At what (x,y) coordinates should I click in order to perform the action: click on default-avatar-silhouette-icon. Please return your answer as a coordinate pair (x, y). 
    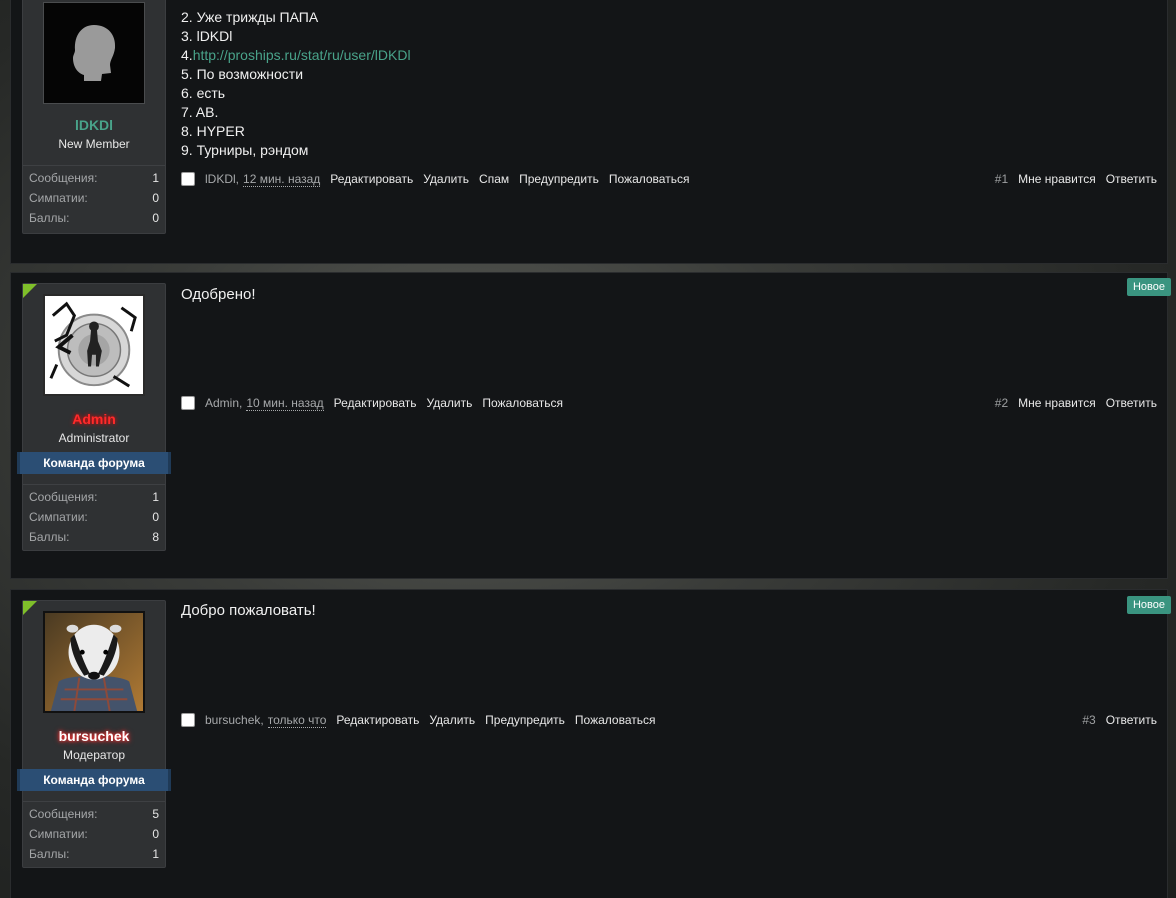
    Looking at the image, I should click on (94, 53).